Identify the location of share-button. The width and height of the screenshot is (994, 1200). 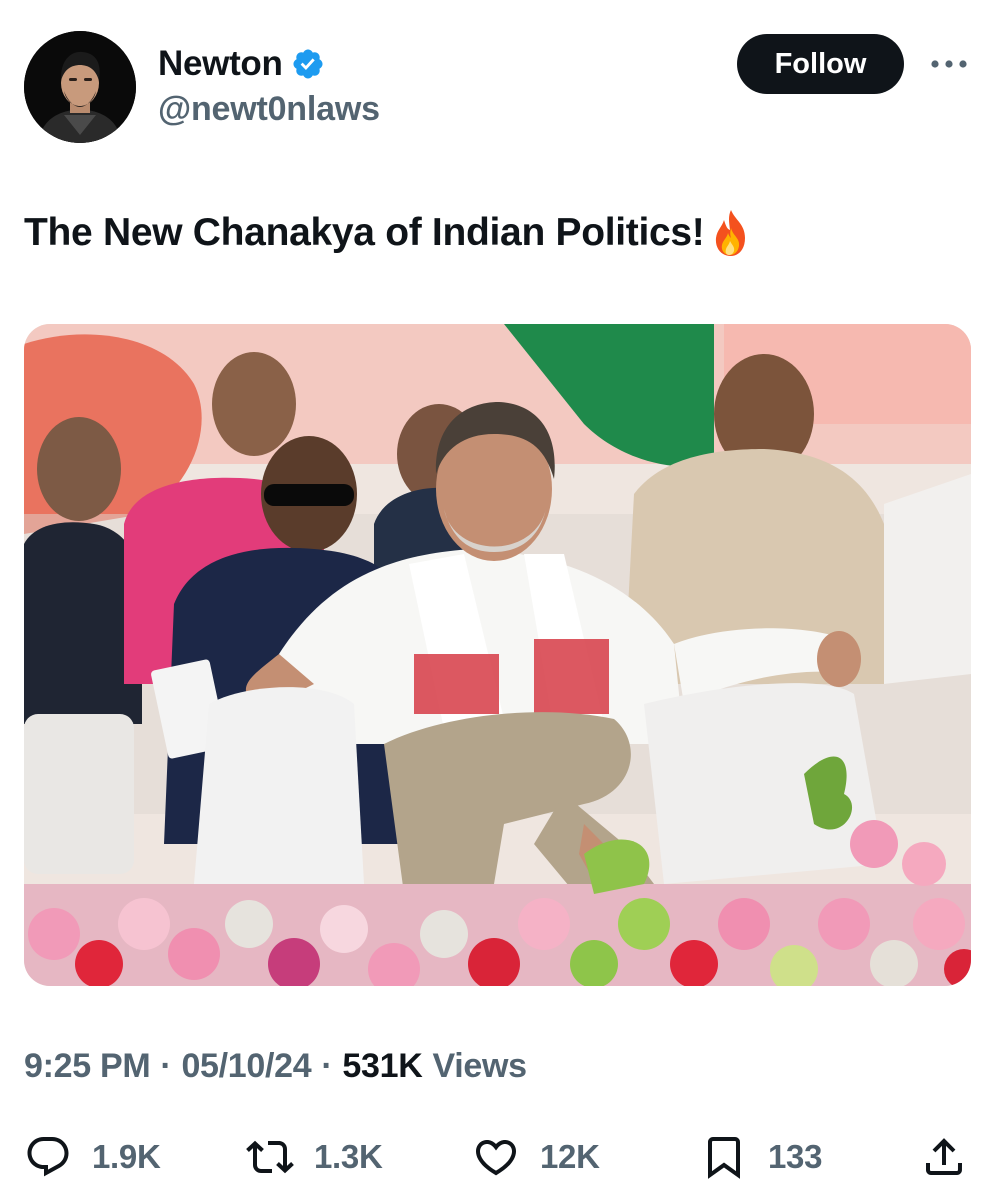
(944, 1157).